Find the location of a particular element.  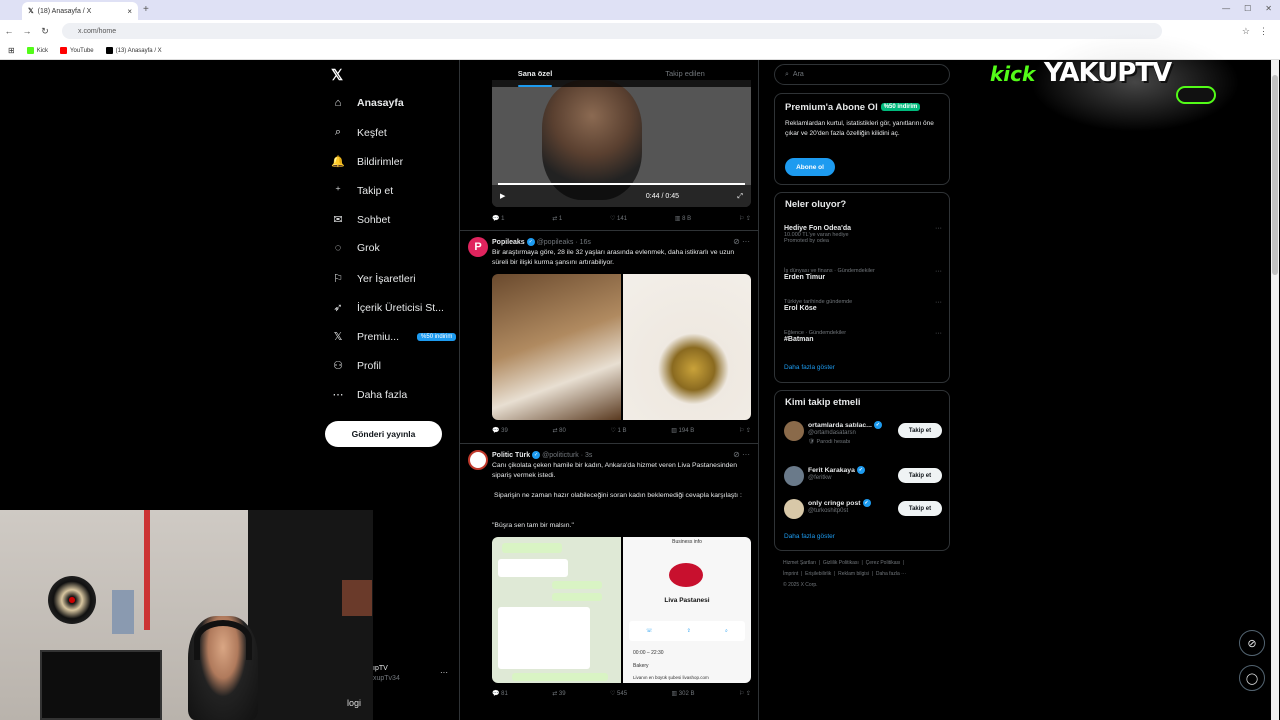

reload-icon: ↻ is located at coordinates (45, 31).